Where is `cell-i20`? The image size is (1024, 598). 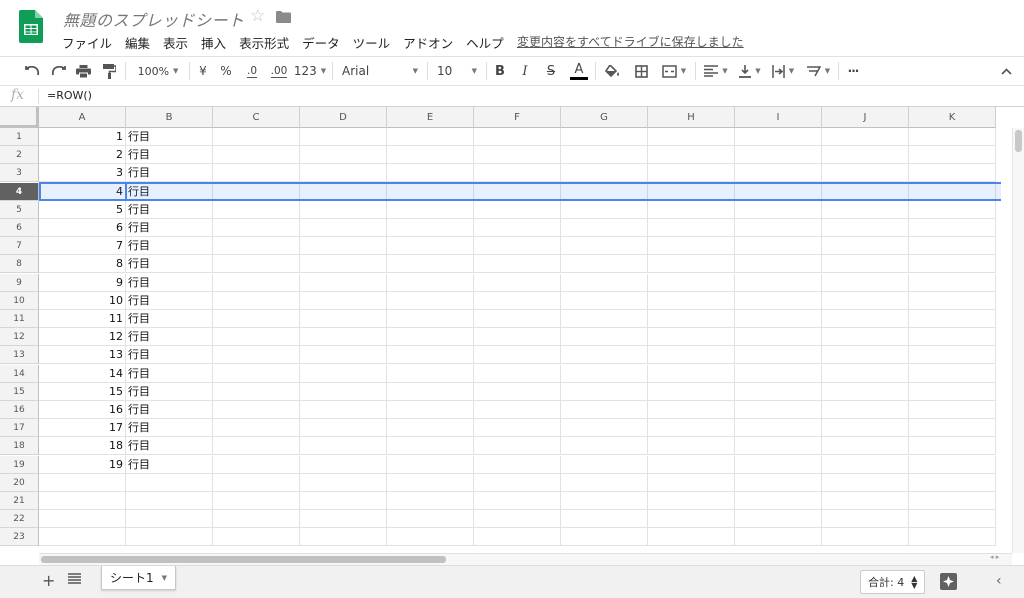
cell-i20 is located at coordinates (778, 483).